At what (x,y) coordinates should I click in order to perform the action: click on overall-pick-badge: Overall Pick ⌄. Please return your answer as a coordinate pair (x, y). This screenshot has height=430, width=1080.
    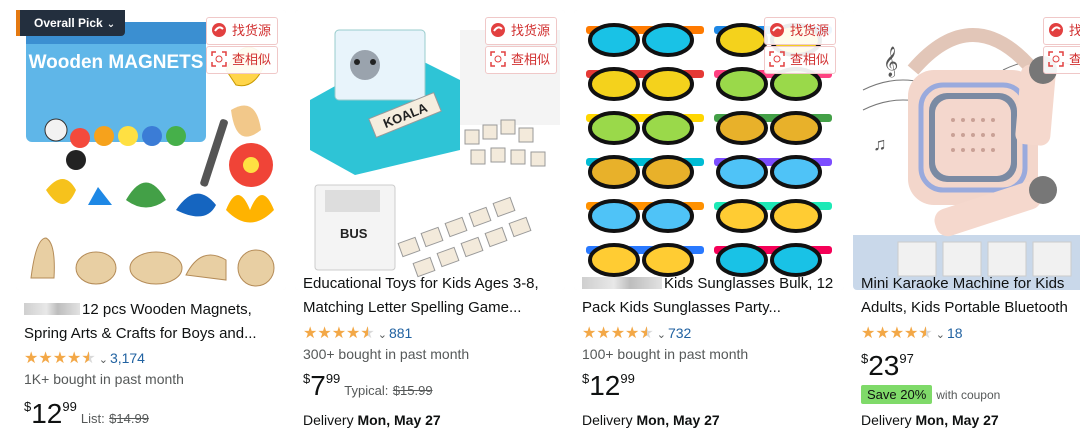
    Looking at the image, I should click on (71, 23).